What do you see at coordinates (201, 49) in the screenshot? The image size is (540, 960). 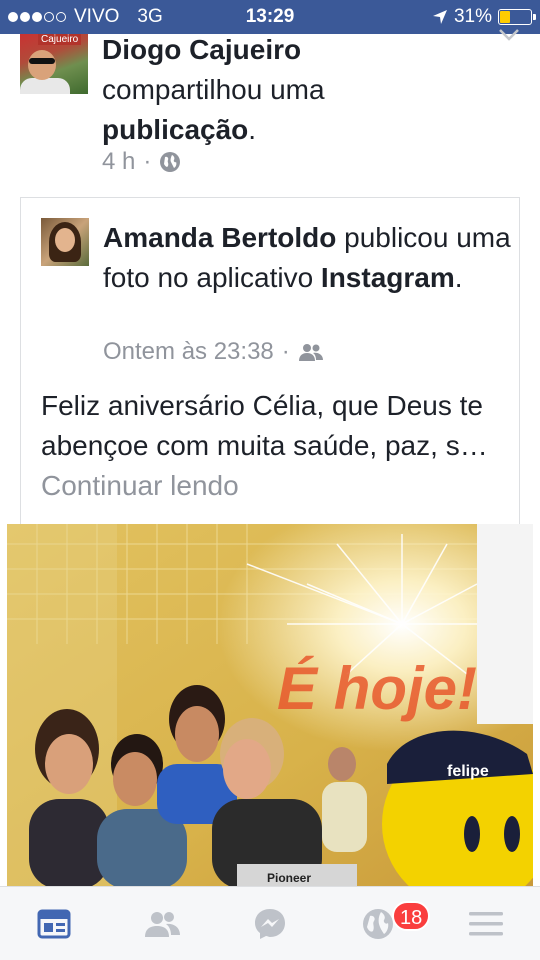 I see `sharer-name: Diogo Cajueiro` at bounding box center [201, 49].